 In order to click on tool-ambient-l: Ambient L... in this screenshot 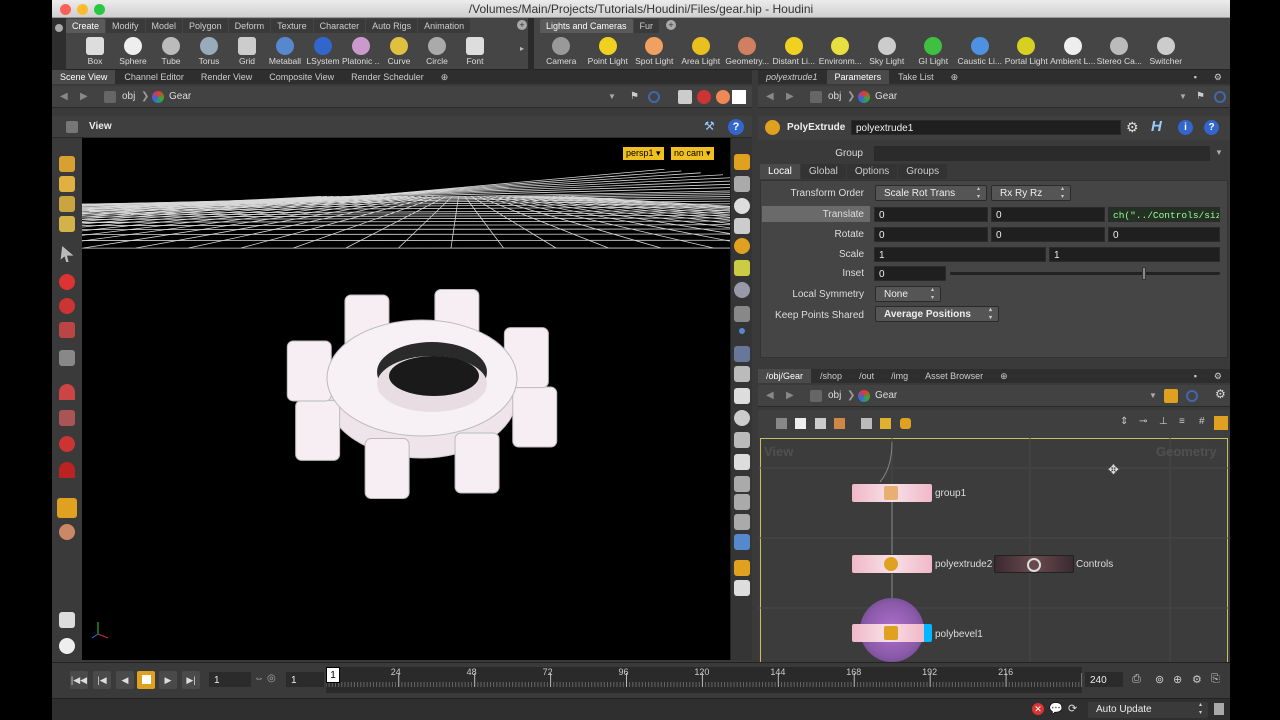, I will do `click(1073, 52)`.